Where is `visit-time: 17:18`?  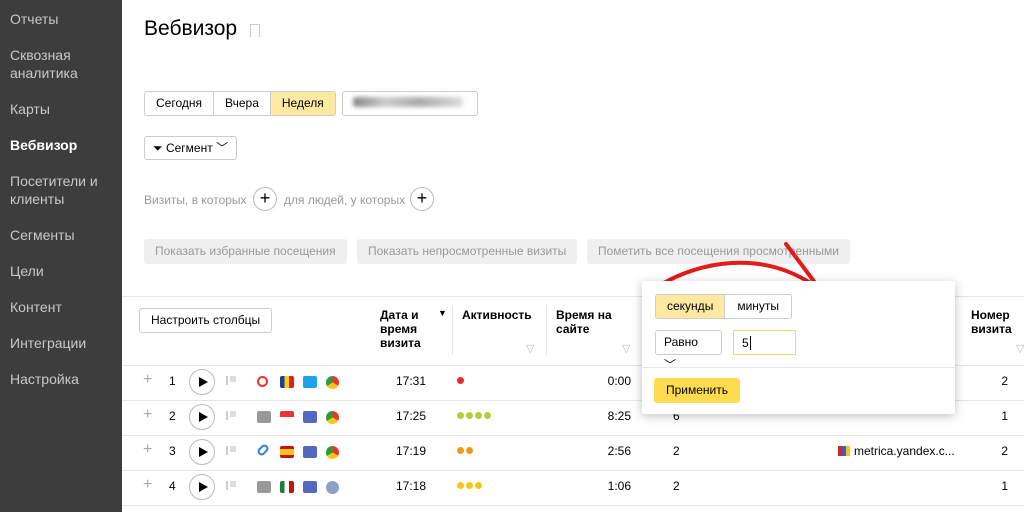 visit-time: 17:18 is located at coordinates (410, 486).